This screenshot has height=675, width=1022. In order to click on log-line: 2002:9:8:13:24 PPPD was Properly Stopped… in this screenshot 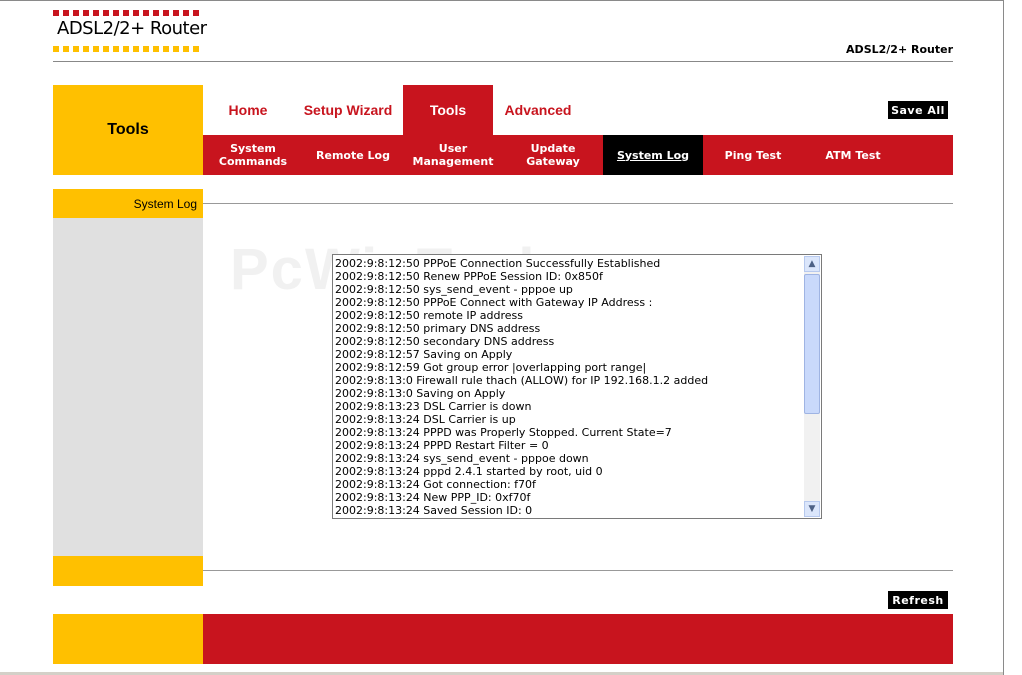, I will do `click(503, 432)`.